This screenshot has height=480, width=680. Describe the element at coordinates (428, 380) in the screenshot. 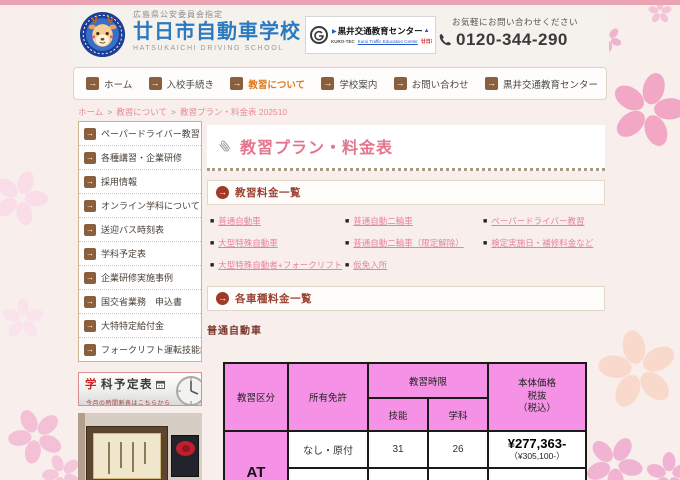

I see `col-header-hours: 教習時限` at that location.